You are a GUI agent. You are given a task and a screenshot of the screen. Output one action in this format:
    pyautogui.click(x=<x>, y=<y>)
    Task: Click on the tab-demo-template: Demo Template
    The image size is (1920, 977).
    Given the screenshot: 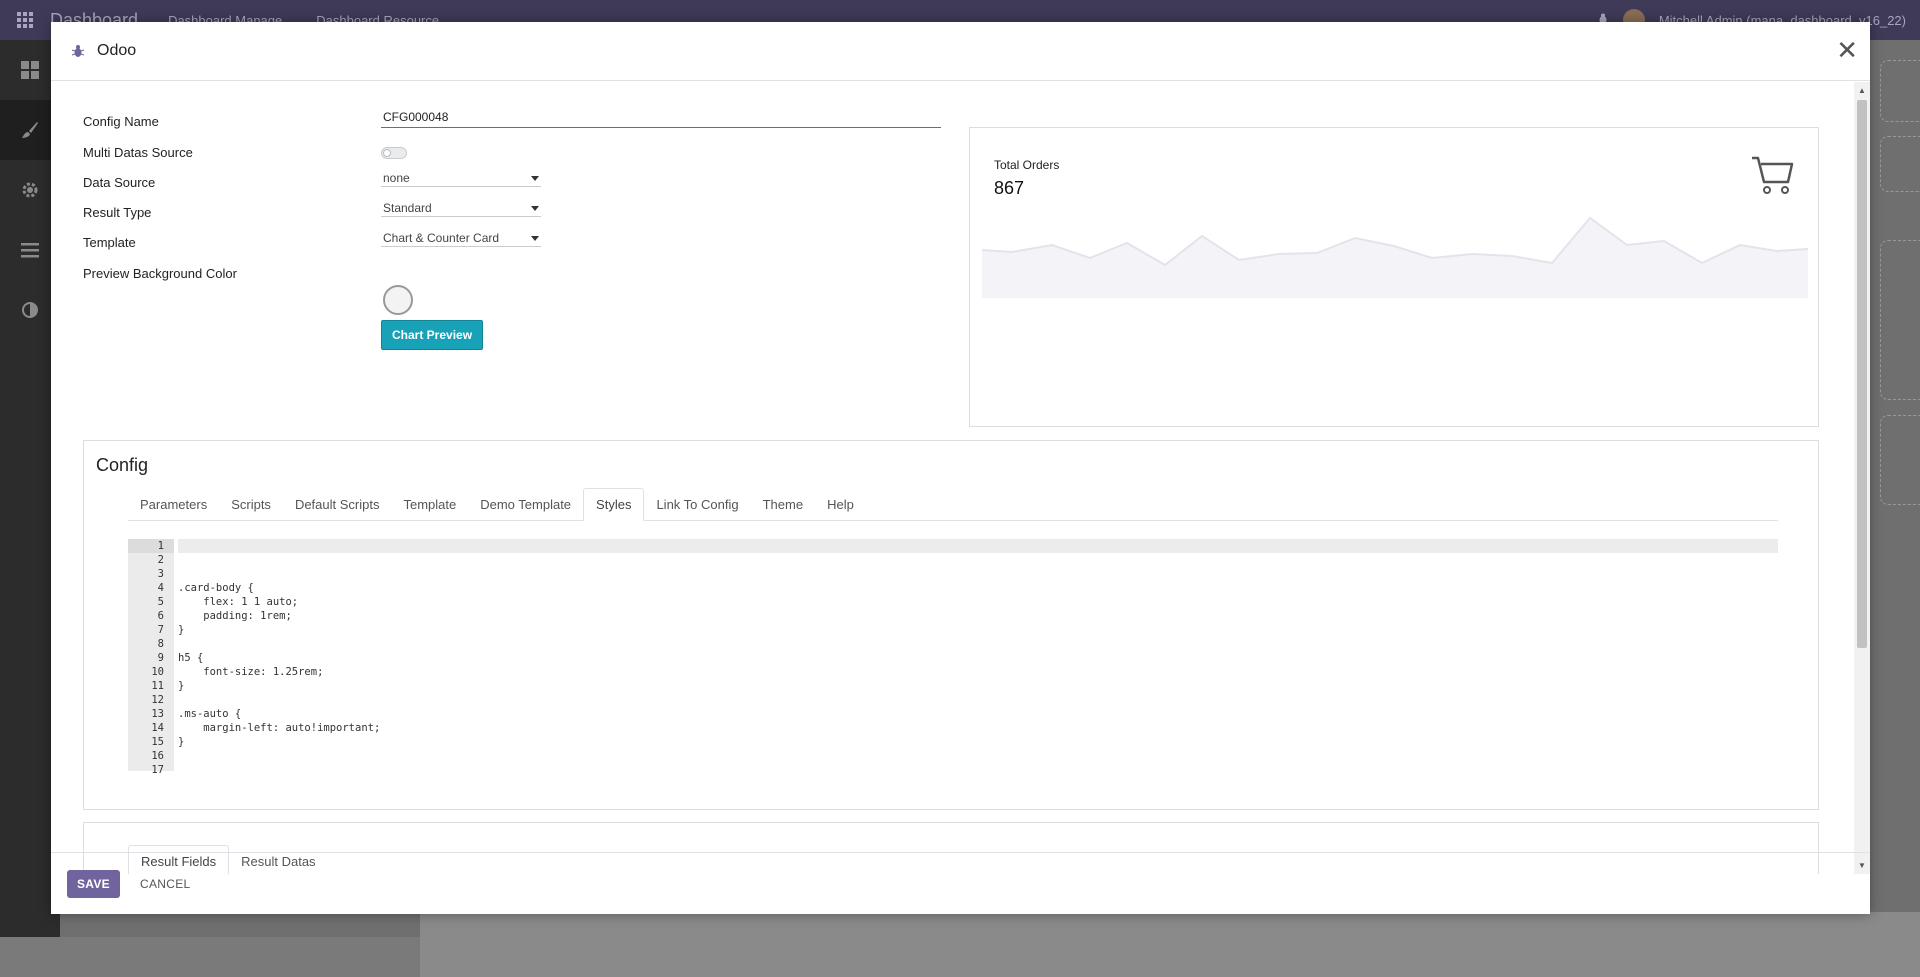 What is the action you would take?
    pyautogui.click(x=525, y=504)
    